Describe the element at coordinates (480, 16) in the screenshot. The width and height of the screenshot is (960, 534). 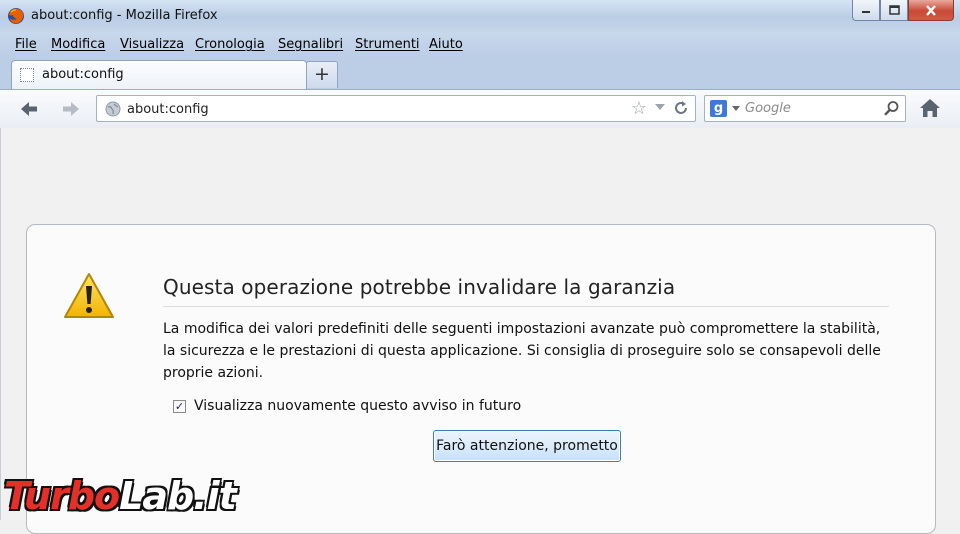
I see `title-bar: about:config - Mozilla Firefox` at that location.